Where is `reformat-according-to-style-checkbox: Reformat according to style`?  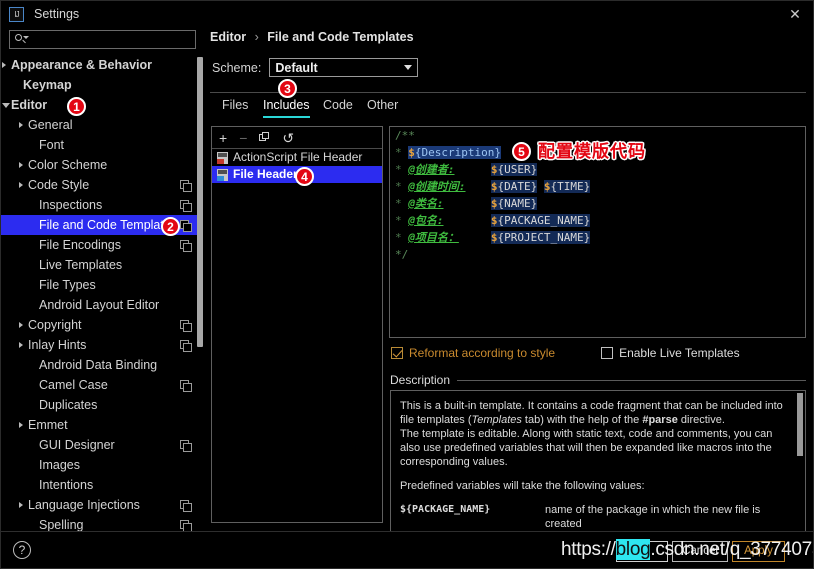
reformat-according-to-style-checkbox: Reformat according to style is located at coordinates (473, 353).